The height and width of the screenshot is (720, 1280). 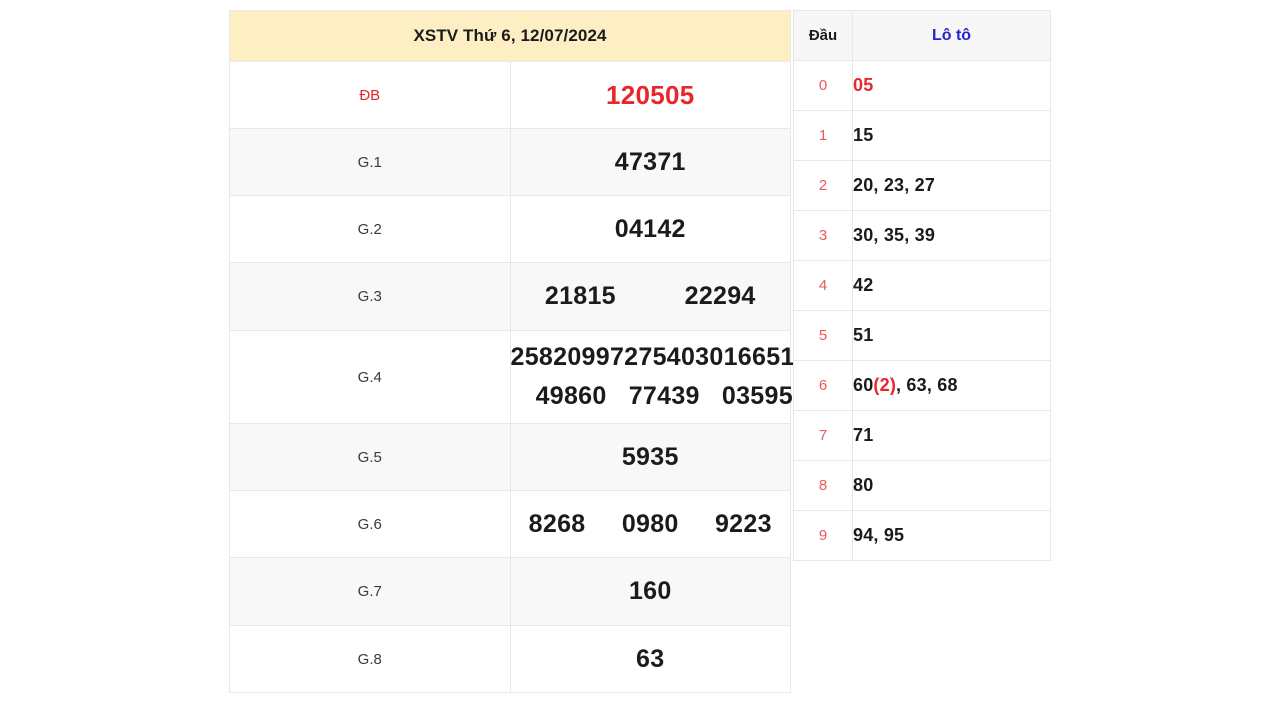 I want to click on prize-number-line: 47371, so click(x=651, y=162).